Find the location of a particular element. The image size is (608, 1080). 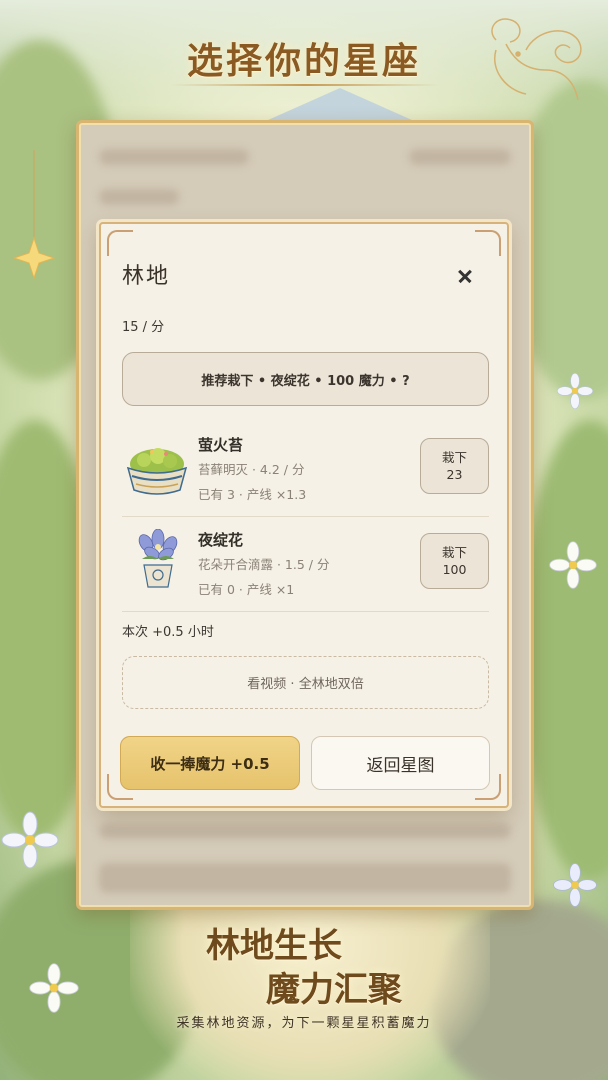

moss-bowl-icon is located at coordinates (157, 471).